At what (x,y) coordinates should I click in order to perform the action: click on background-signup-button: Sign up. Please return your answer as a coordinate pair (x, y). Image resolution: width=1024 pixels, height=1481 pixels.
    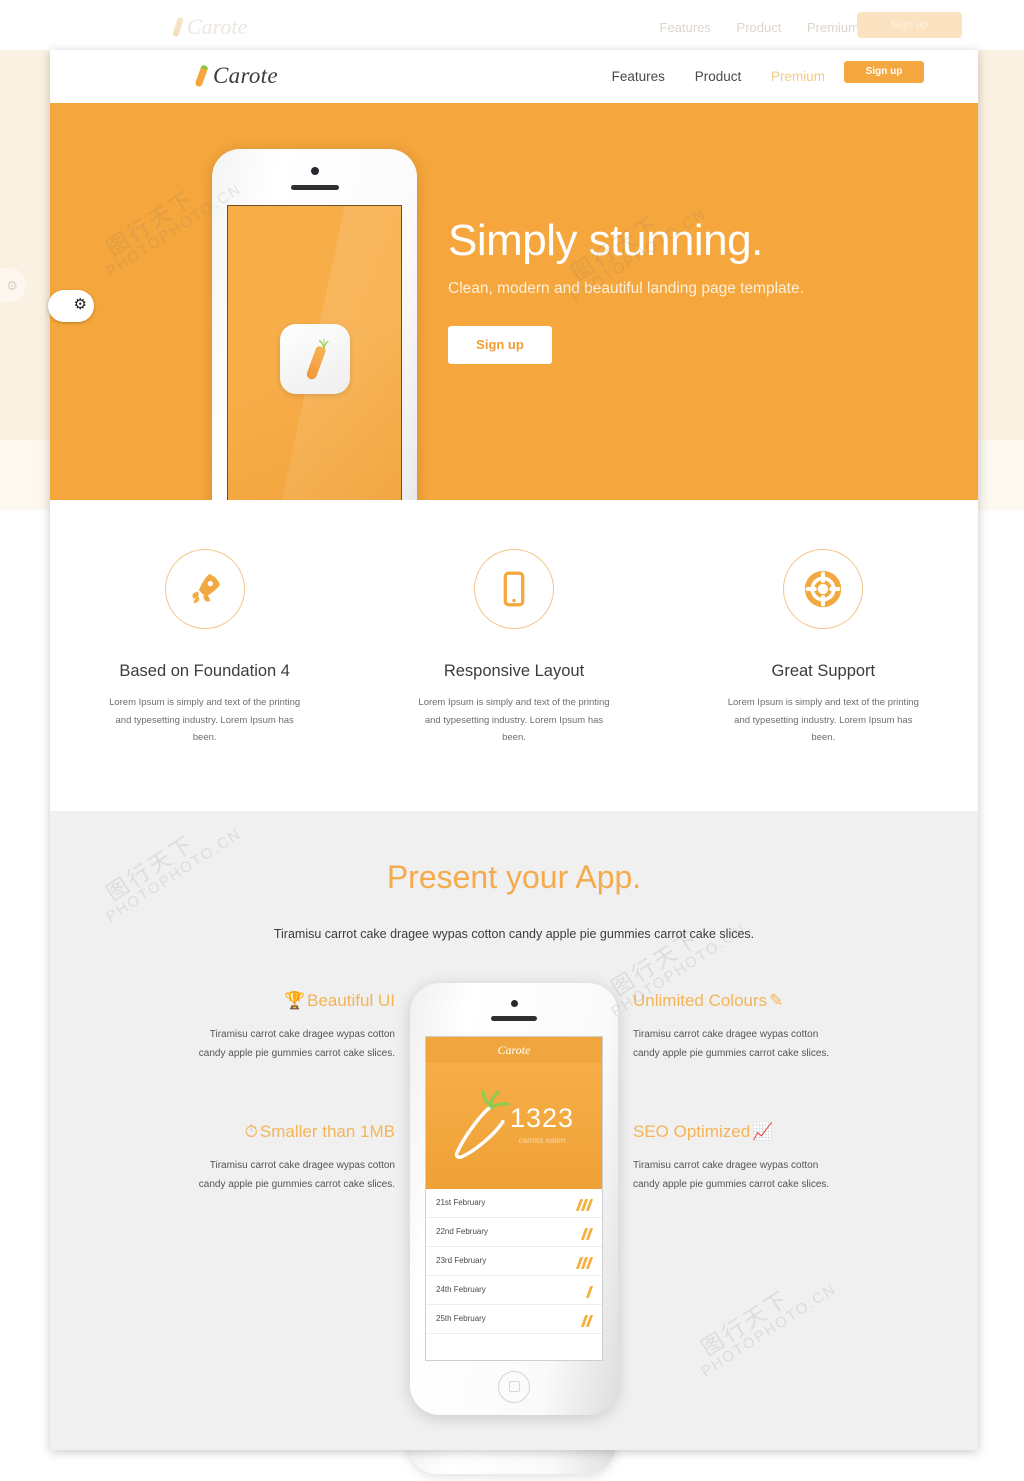
    Looking at the image, I should click on (909, 25).